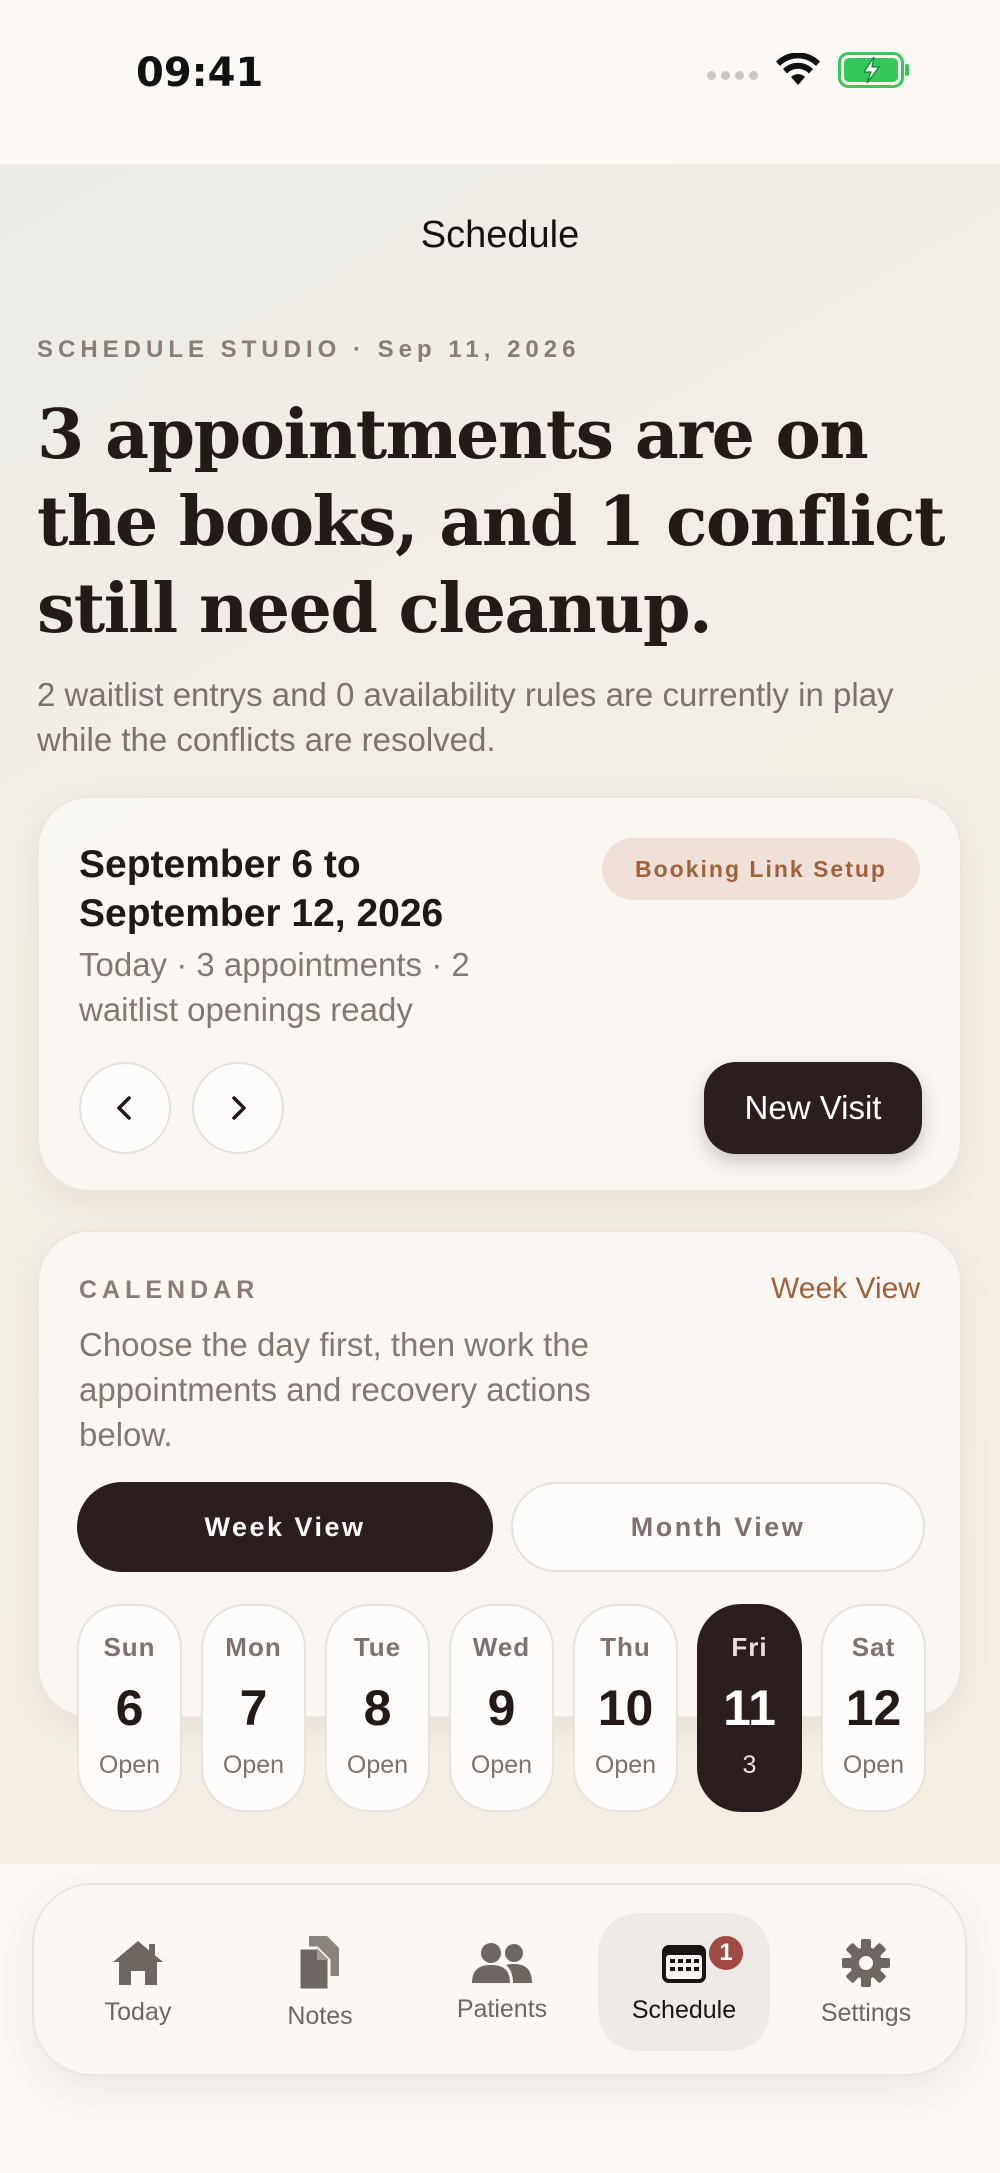 The height and width of the screenshot is (2173, 1000). Describe the element at coordinates (761, 869) in the screenshot. I see `booking-link-setup-button: Booking Link Setup` at that location.